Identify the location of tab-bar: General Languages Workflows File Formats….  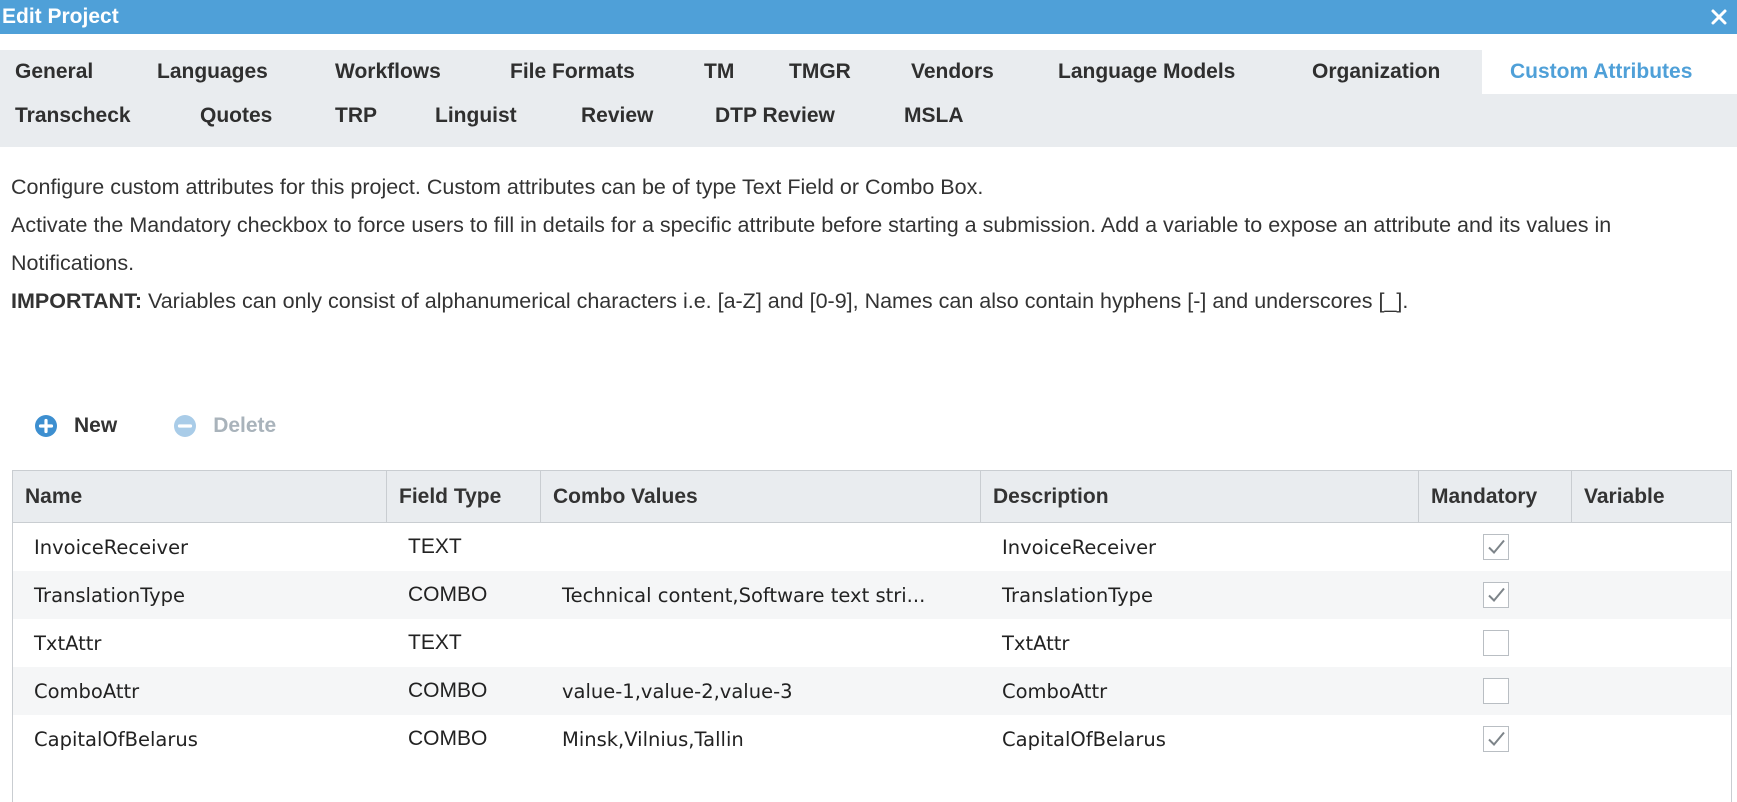
(868, 98).